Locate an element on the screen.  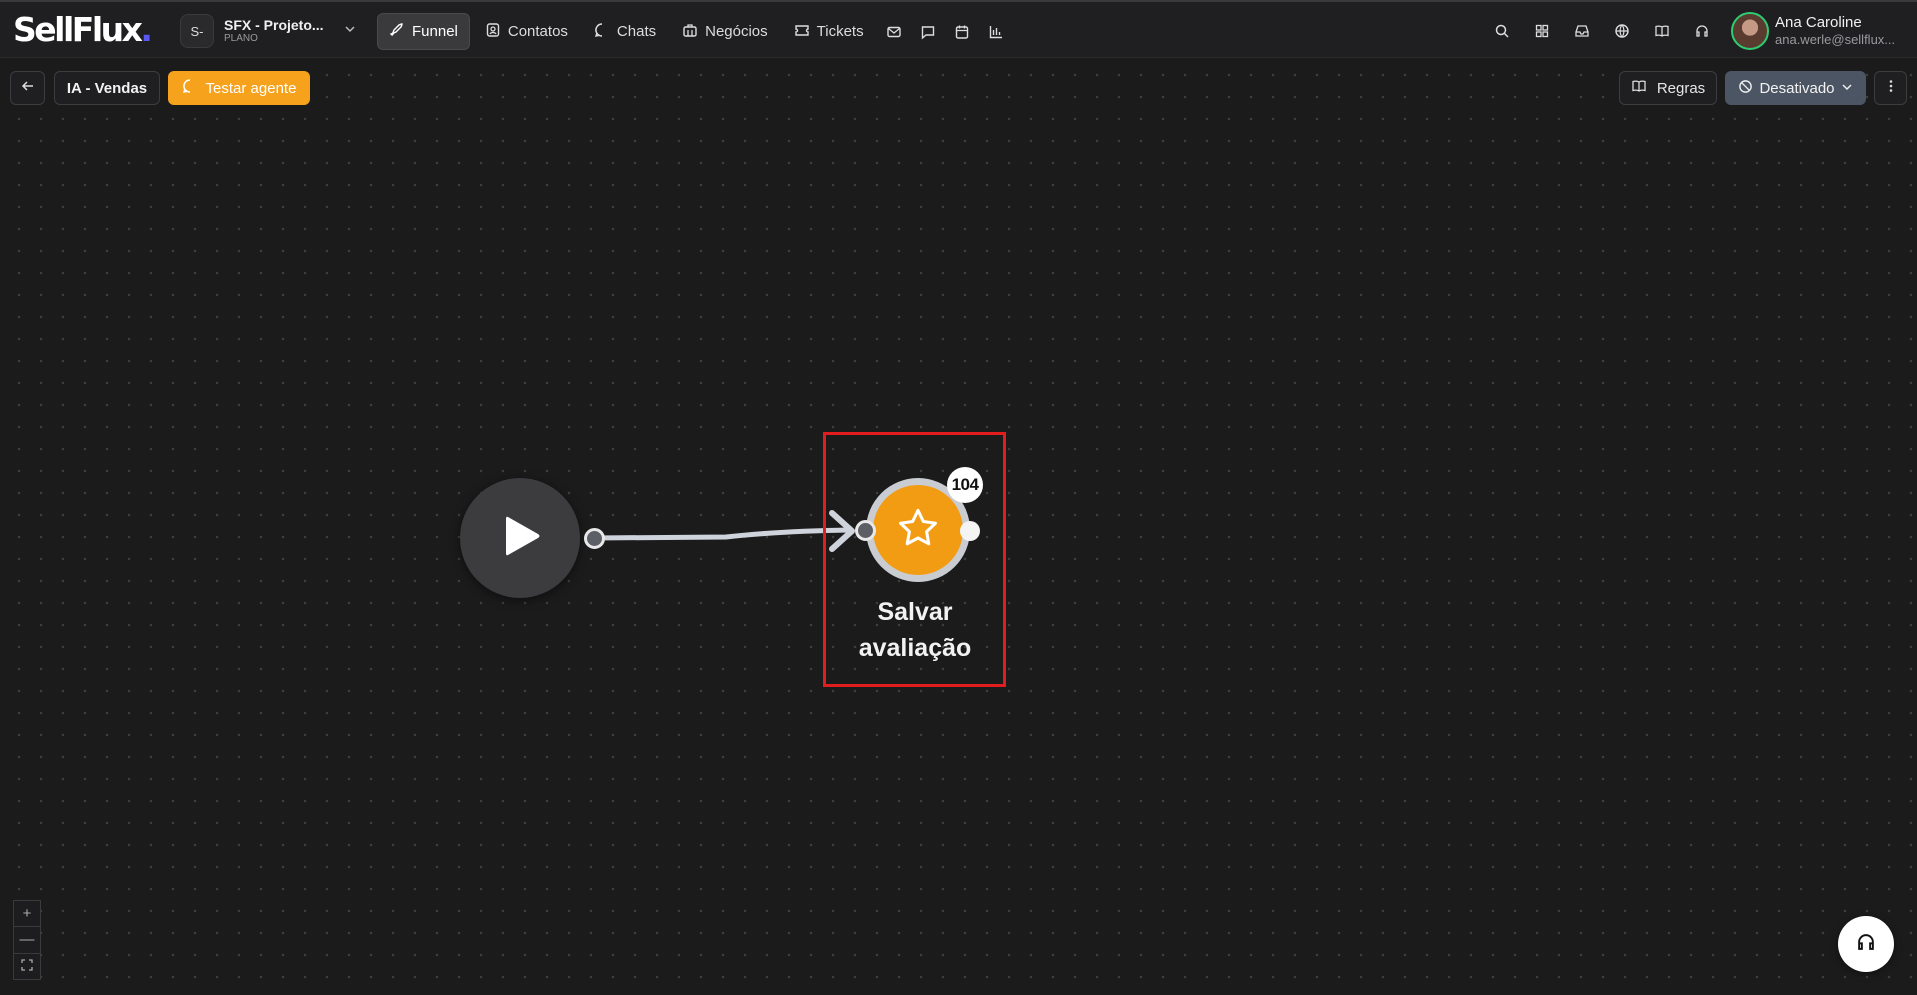
support-chat-button is located at coordinates (1866, 944).